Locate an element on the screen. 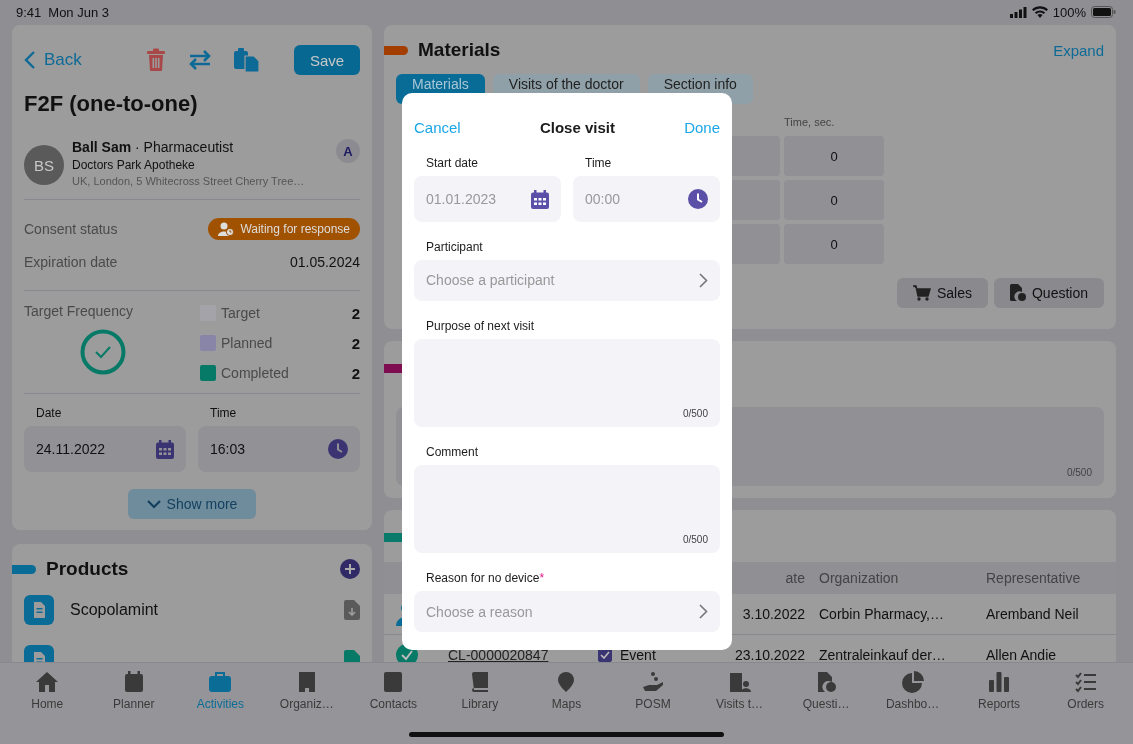  comment-text-area: 0/500 is located at coordinates (567, 509).